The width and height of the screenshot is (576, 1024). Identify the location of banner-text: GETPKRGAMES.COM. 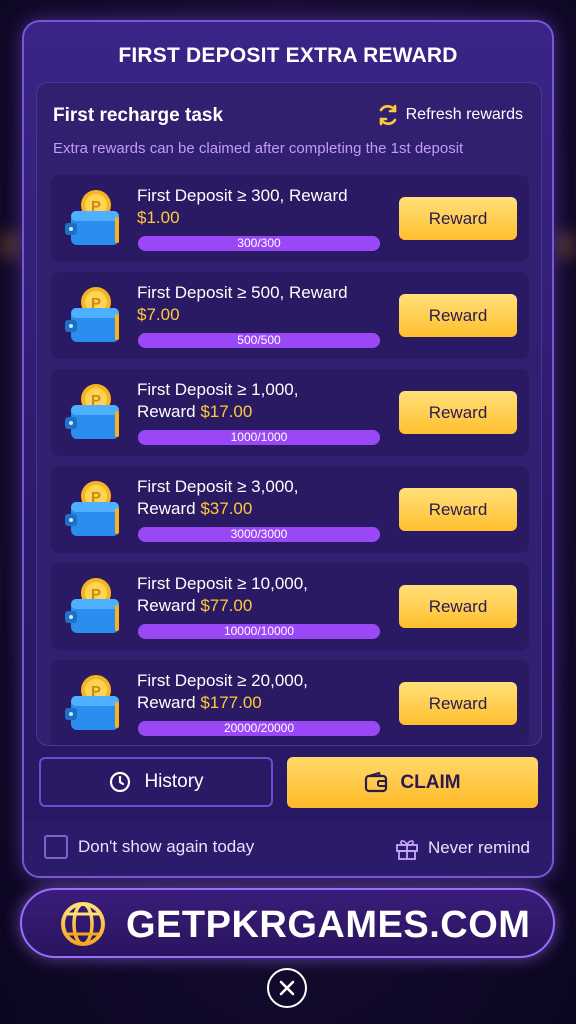
(328, 925).